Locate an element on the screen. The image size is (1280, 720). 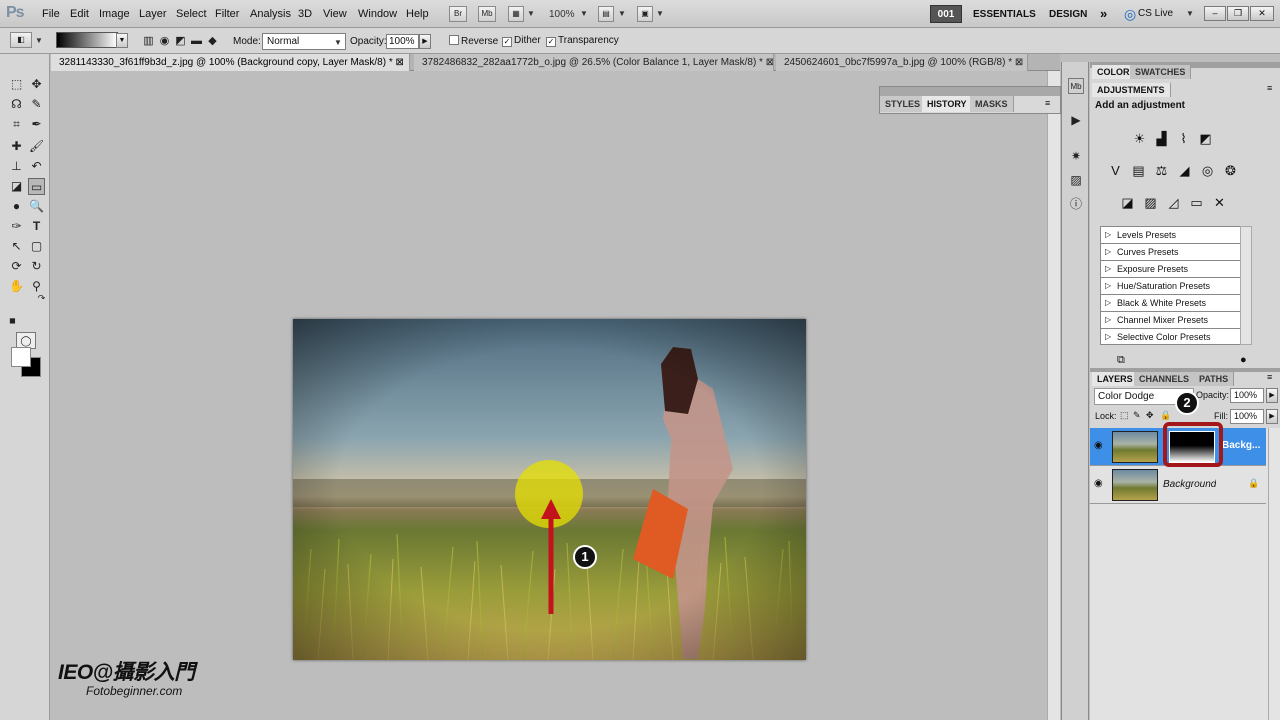
screen-mode-button: ▣ is located at coordinates (645, 14).